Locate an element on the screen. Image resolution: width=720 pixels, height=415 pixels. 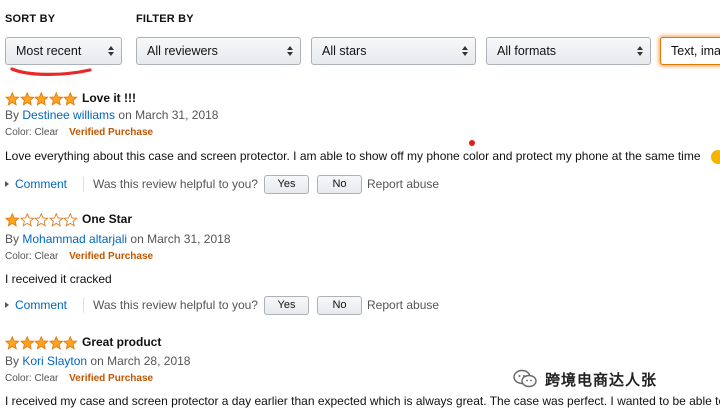
watermark-text: 跨境电商达人张 is located at coordinates (601, 380).